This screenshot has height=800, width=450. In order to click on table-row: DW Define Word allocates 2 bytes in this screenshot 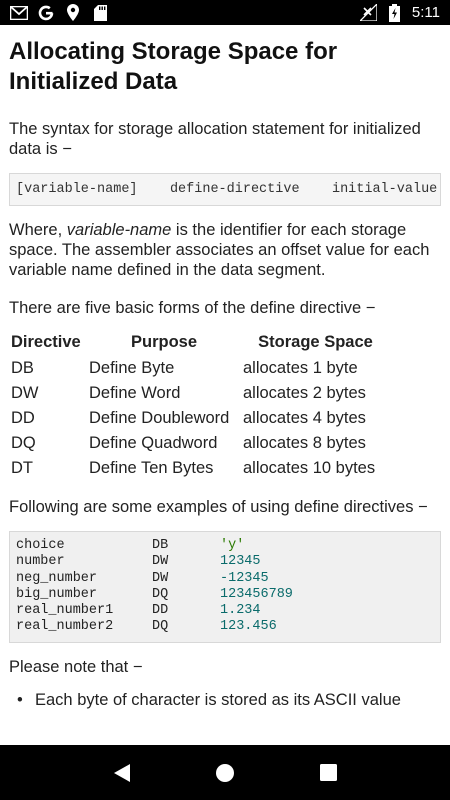, I will do `click(188, 392)`.